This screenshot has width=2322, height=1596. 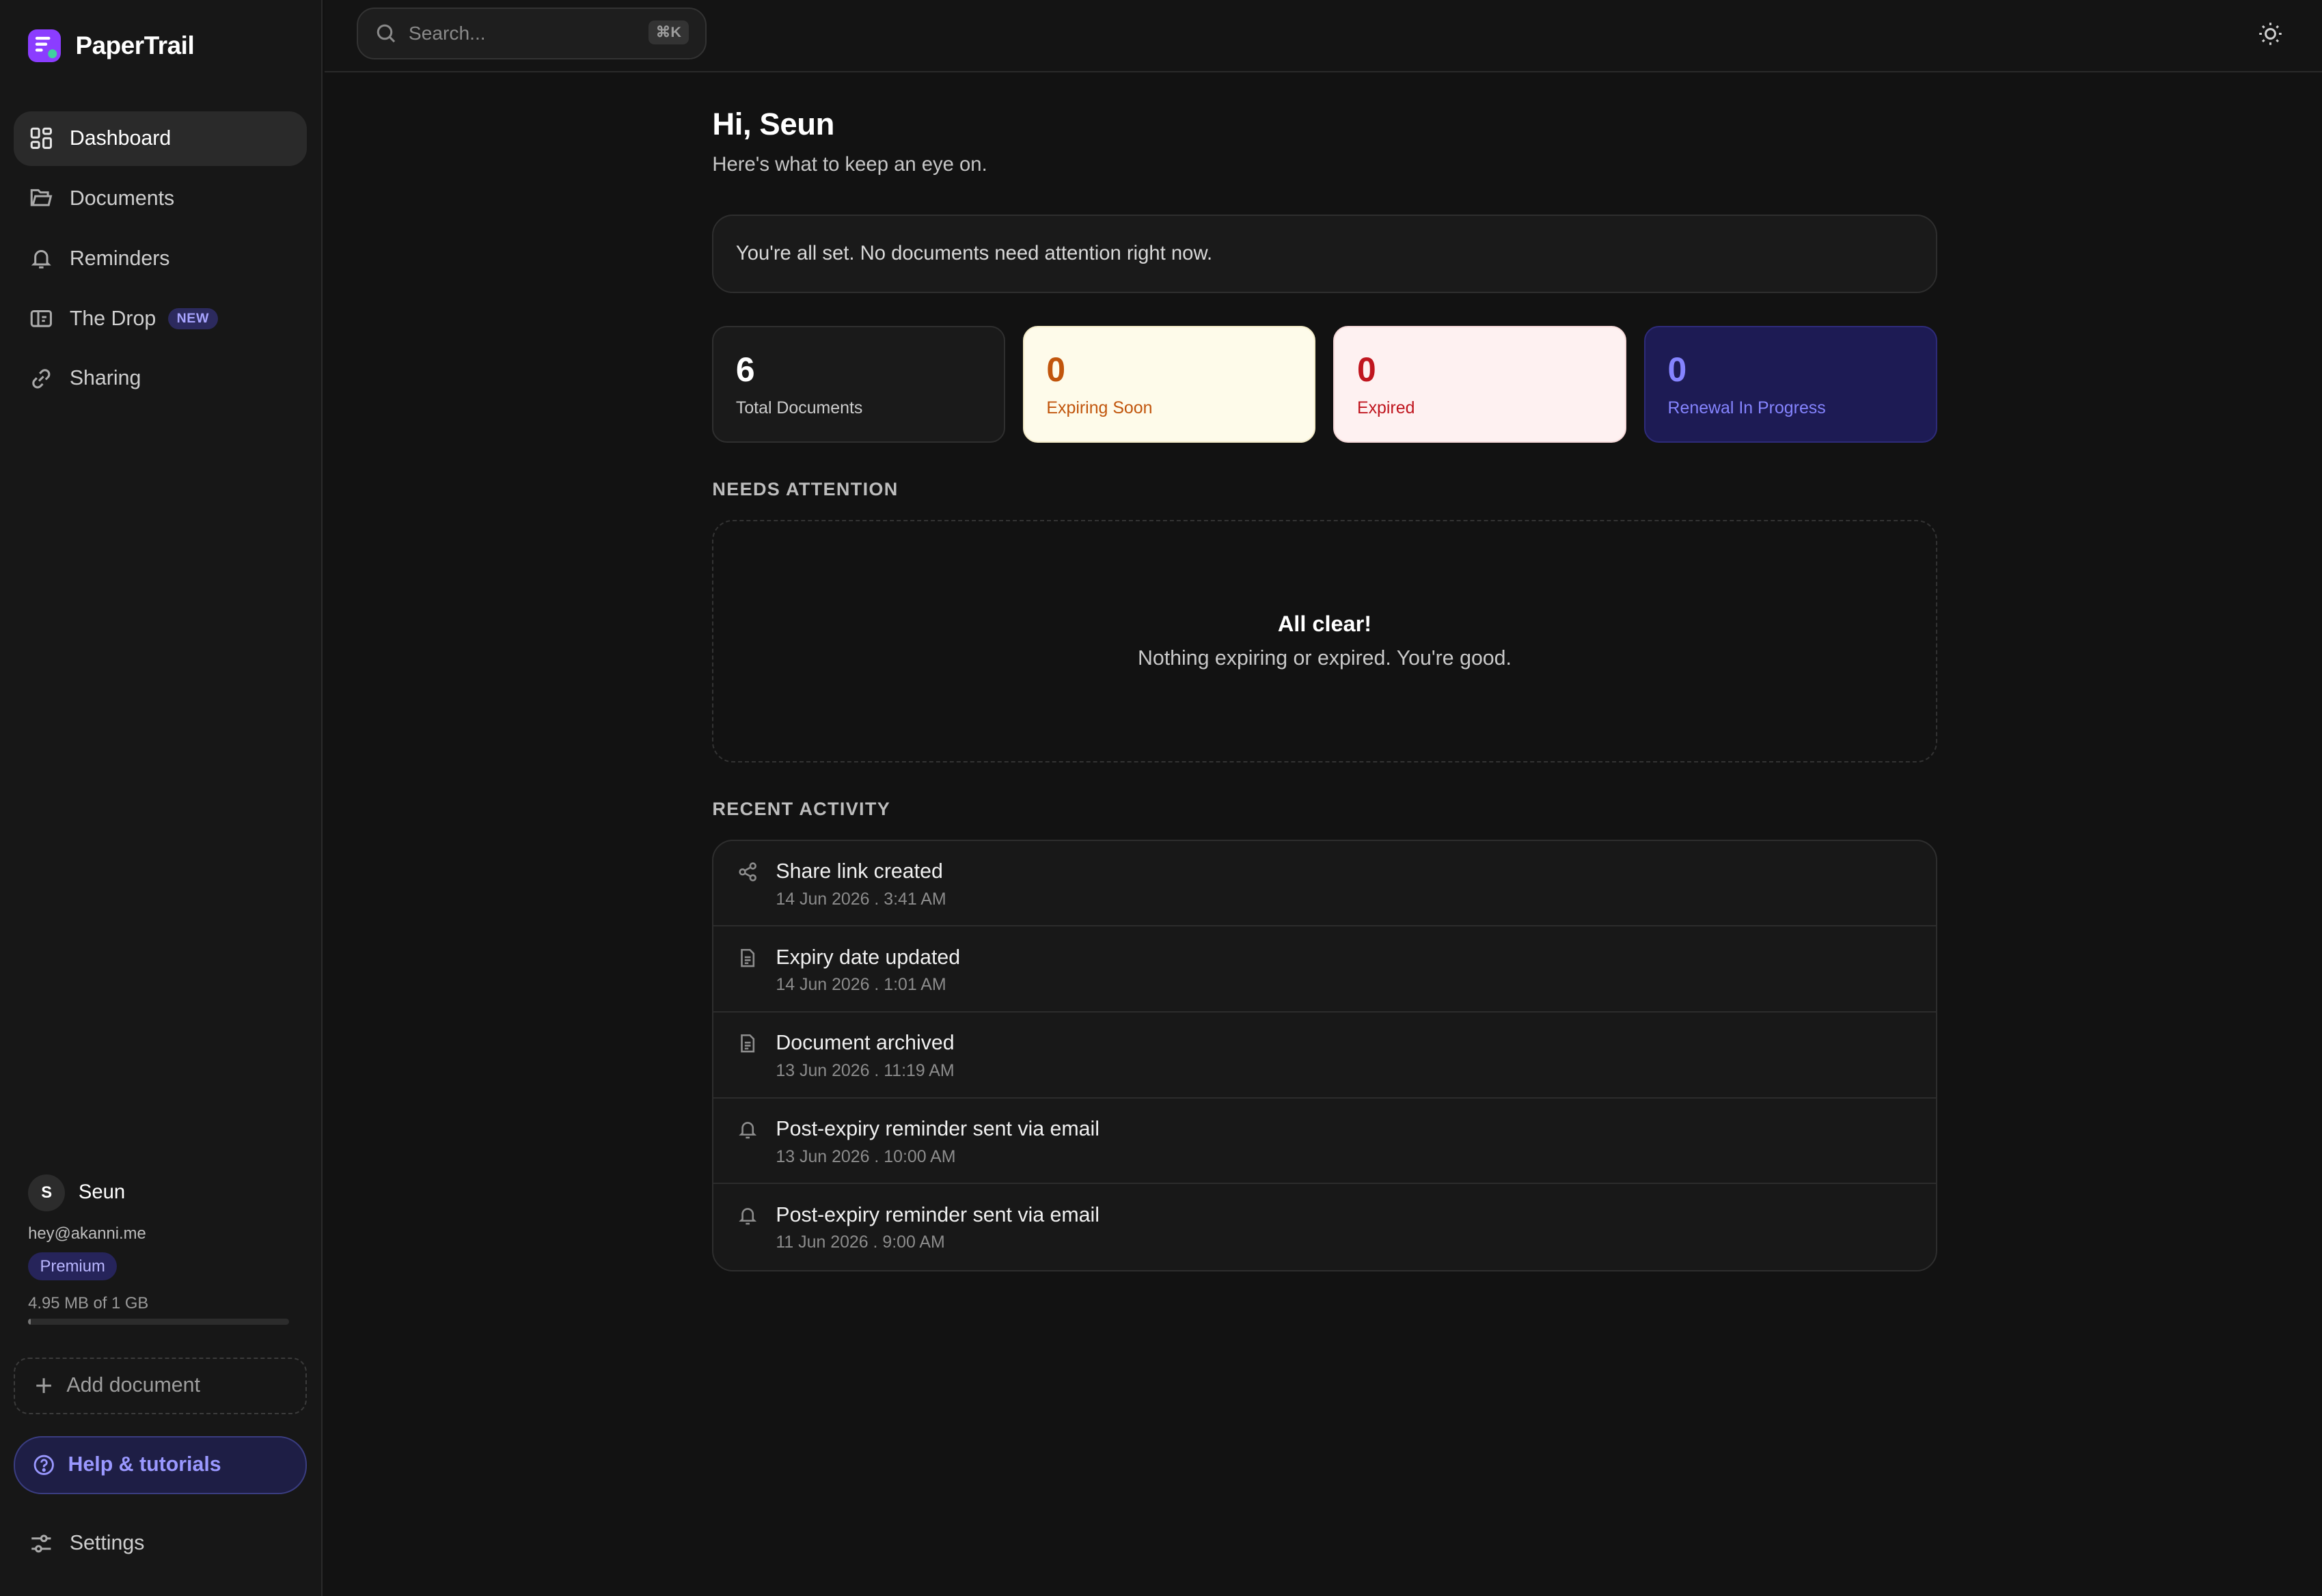 What do you see at coordinates (799, 407) in the screenshot?
I see `stat-label: Total Documents` at bounding box center [799, 407].